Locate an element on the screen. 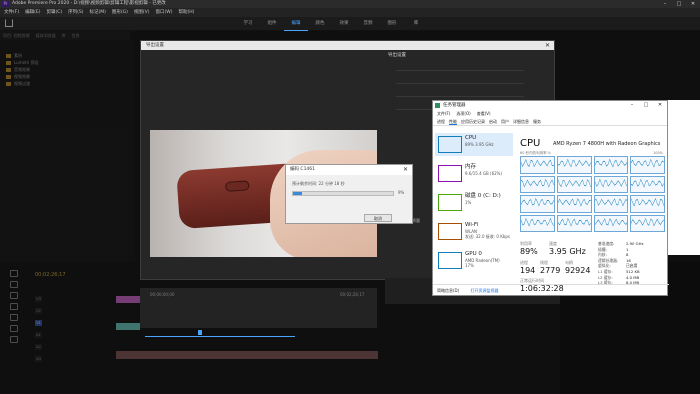 The height and width of the screenshot is (394, 700). window-controls: – □ ✕ is located at coordinates (679, 4).